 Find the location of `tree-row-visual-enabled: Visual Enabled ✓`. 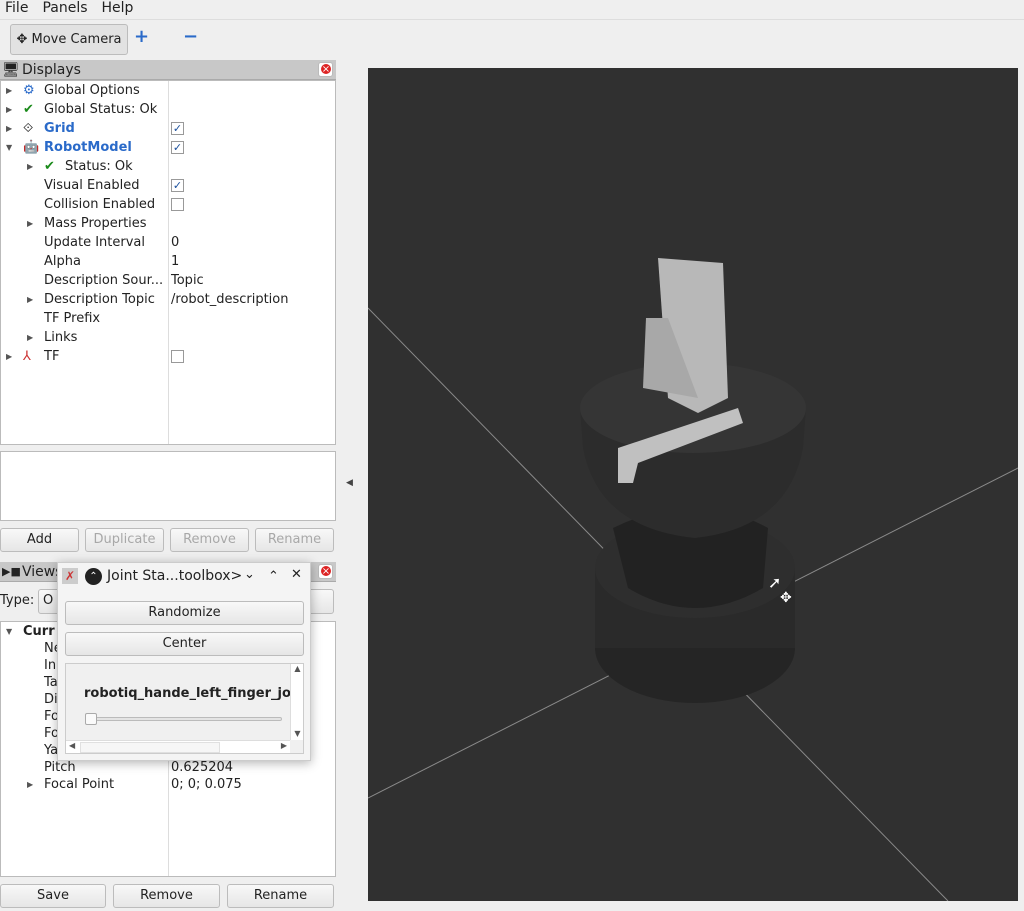

tree-row-visual-enabled: Visual Enabled ✓ is located at coordinates (168, 185).